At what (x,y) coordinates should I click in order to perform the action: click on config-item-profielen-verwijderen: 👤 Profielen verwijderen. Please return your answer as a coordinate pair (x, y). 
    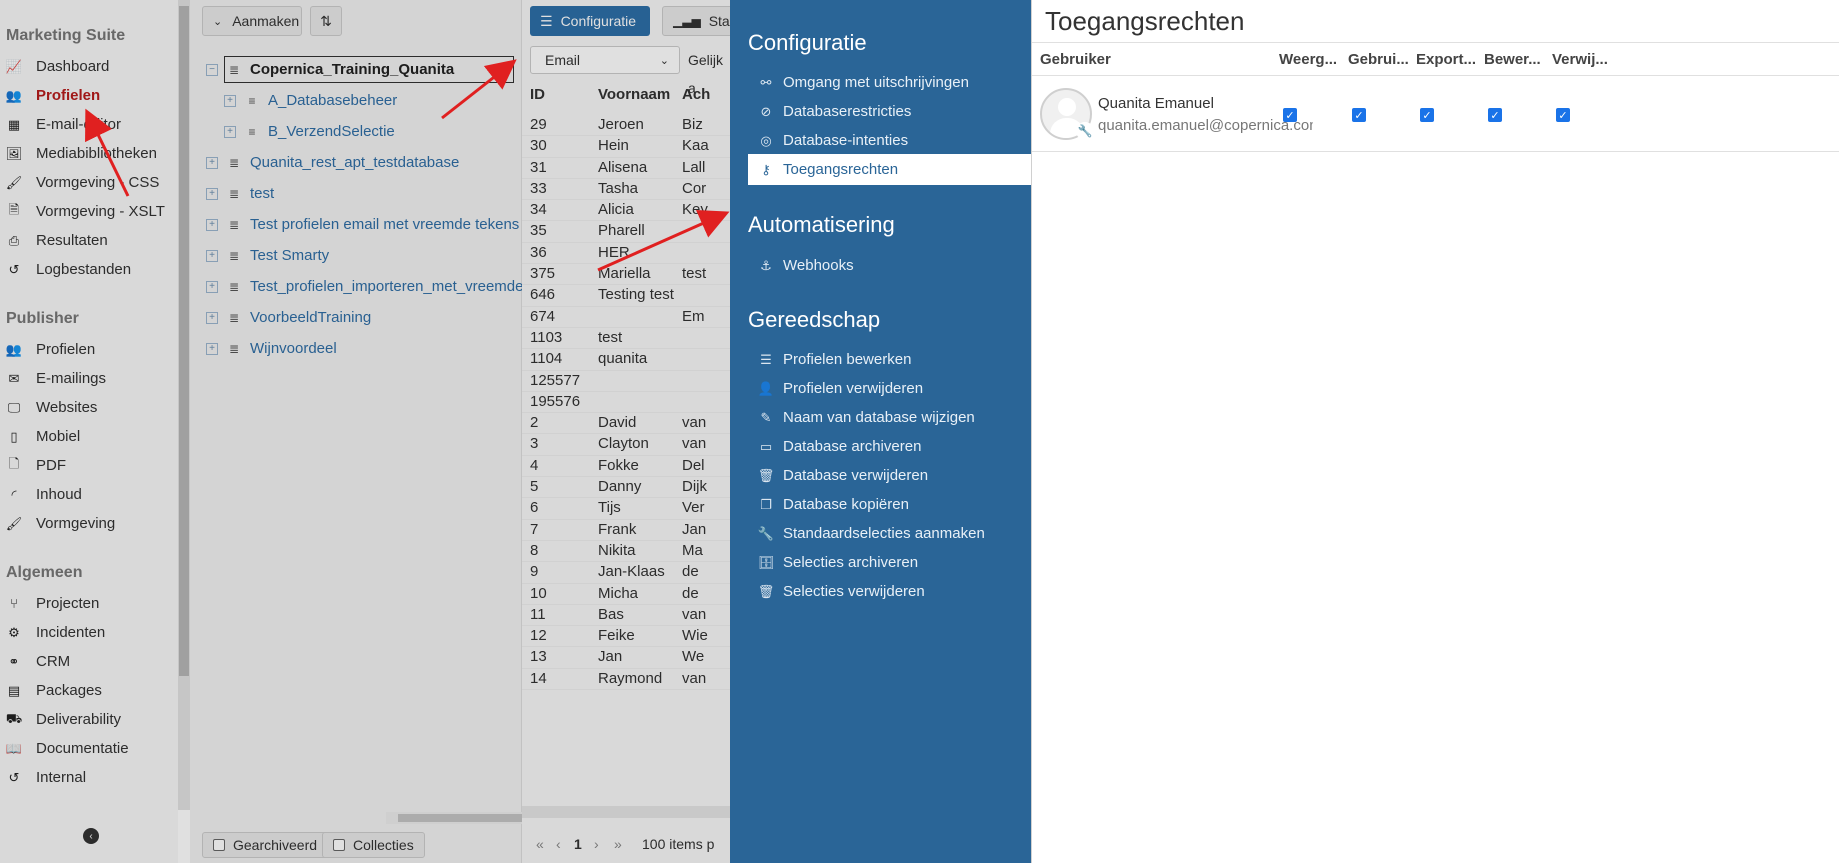
    Looking at the image, I should click on (889, 388).